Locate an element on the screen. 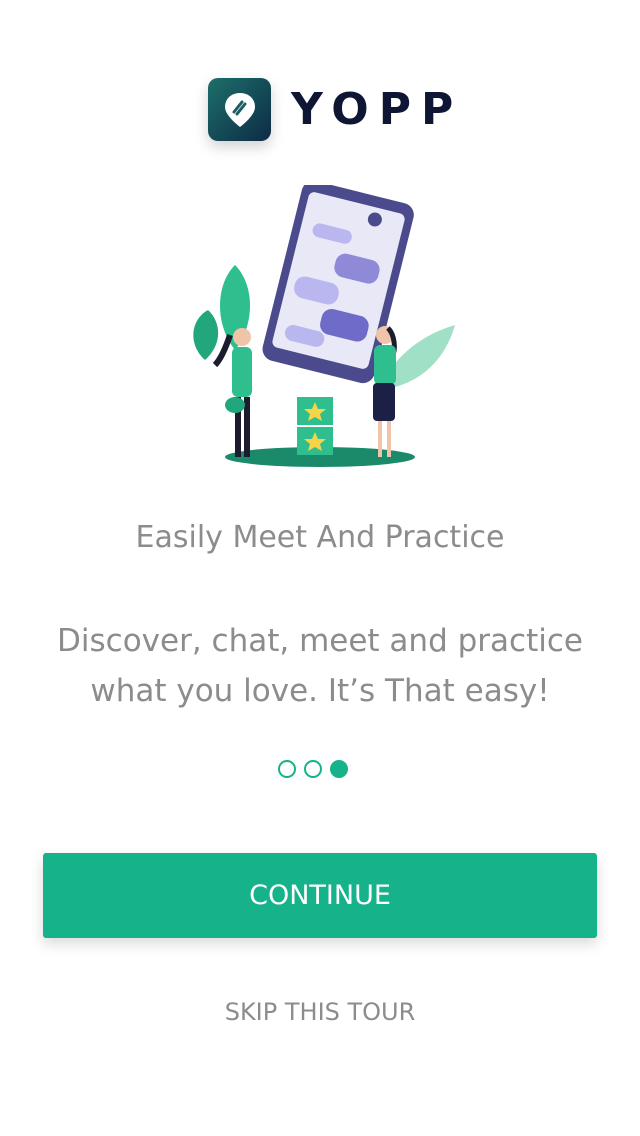 This screenshot has height=1136, width=640. page-indicator is located at coordinates (313, 769).